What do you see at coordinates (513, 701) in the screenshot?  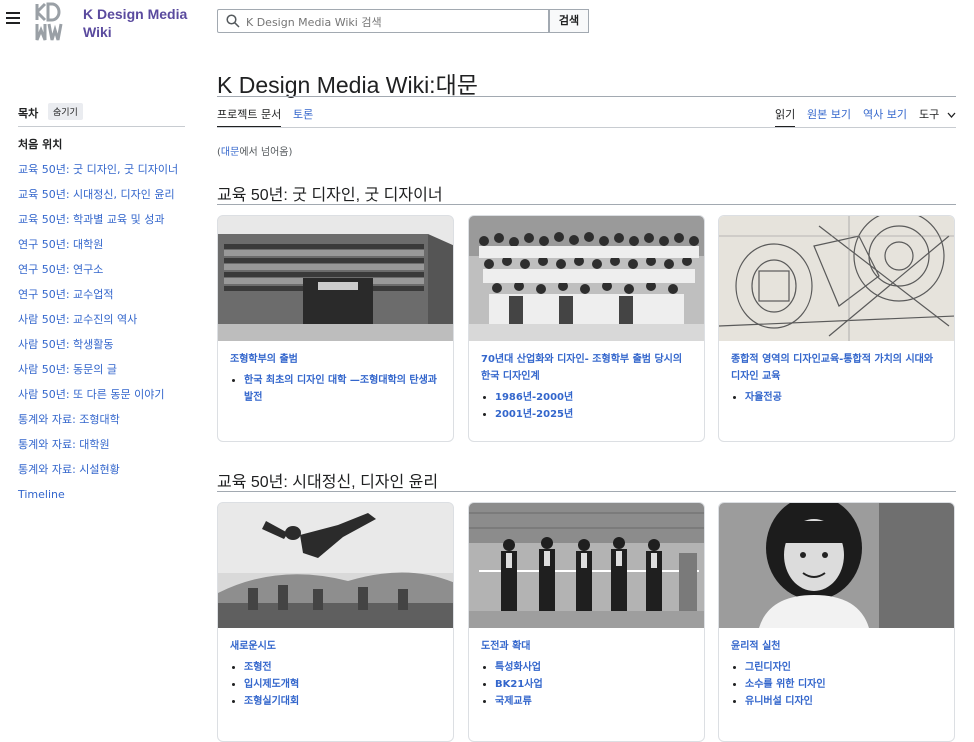 I see `card-link: 국제교류` at bounding box center [513, 701].